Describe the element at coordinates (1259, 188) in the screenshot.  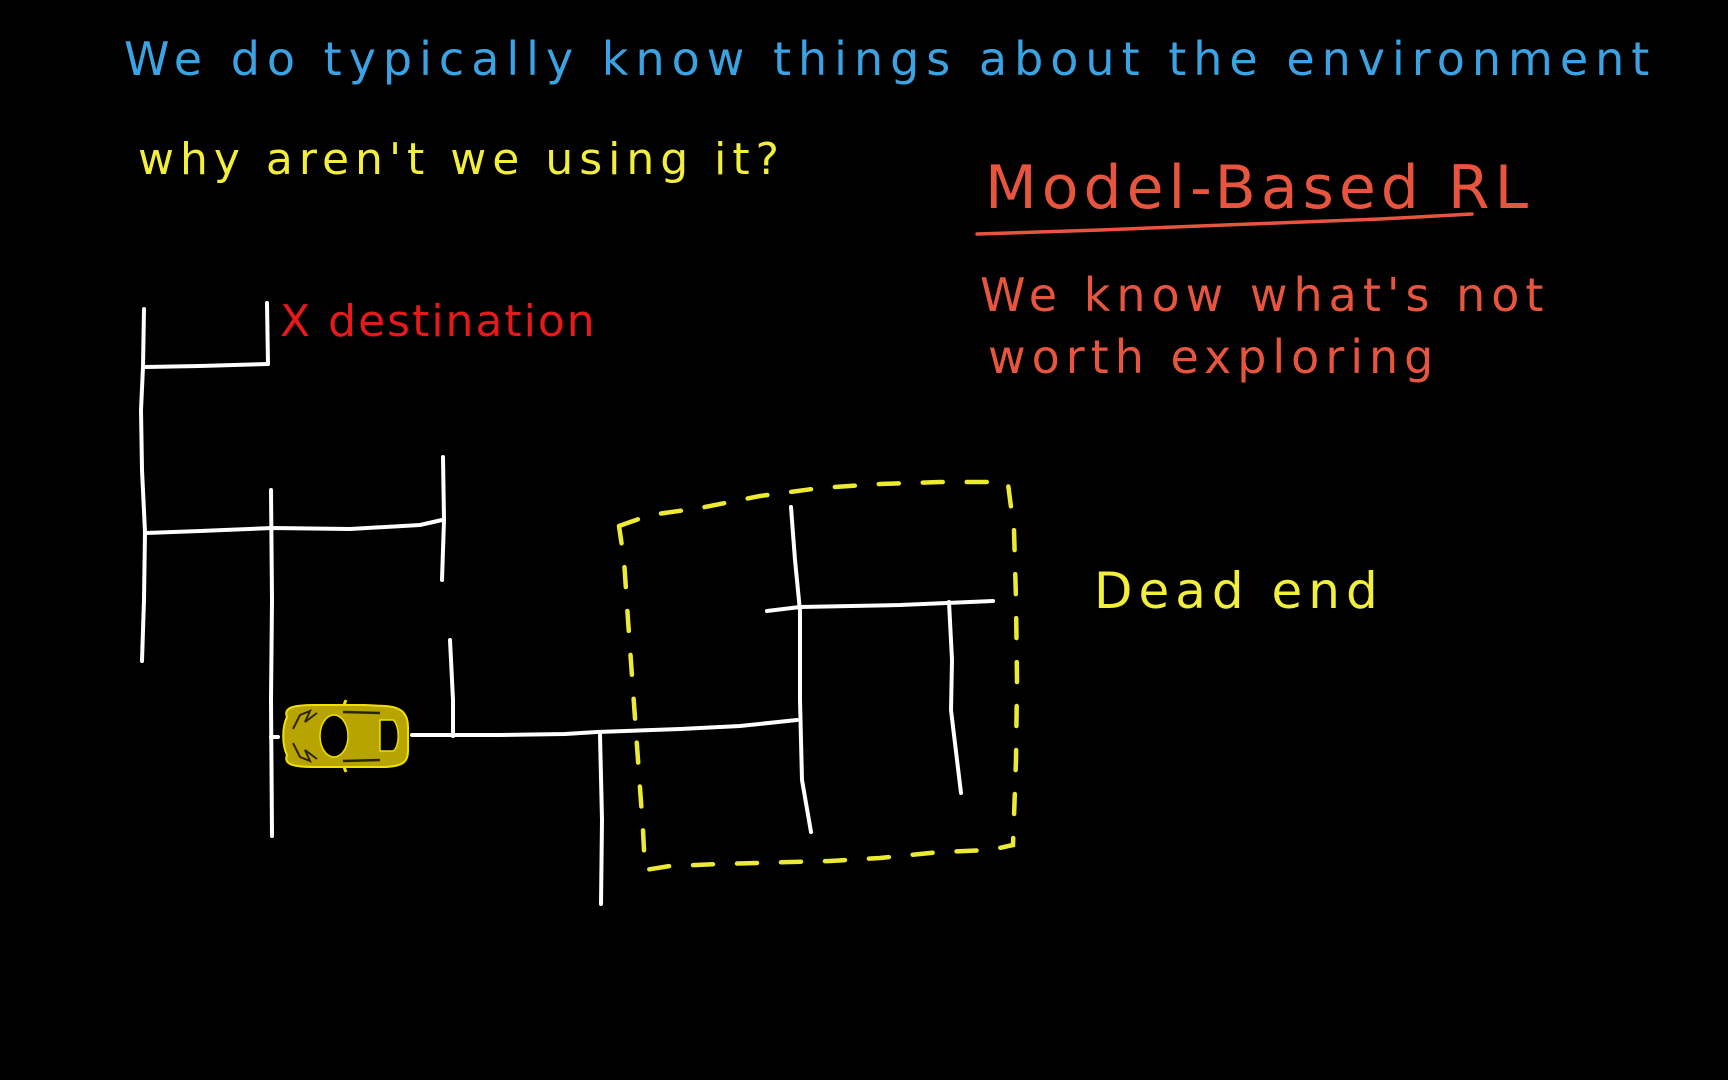
I see `model-based-rl-title: Model-Based RL` at that location.